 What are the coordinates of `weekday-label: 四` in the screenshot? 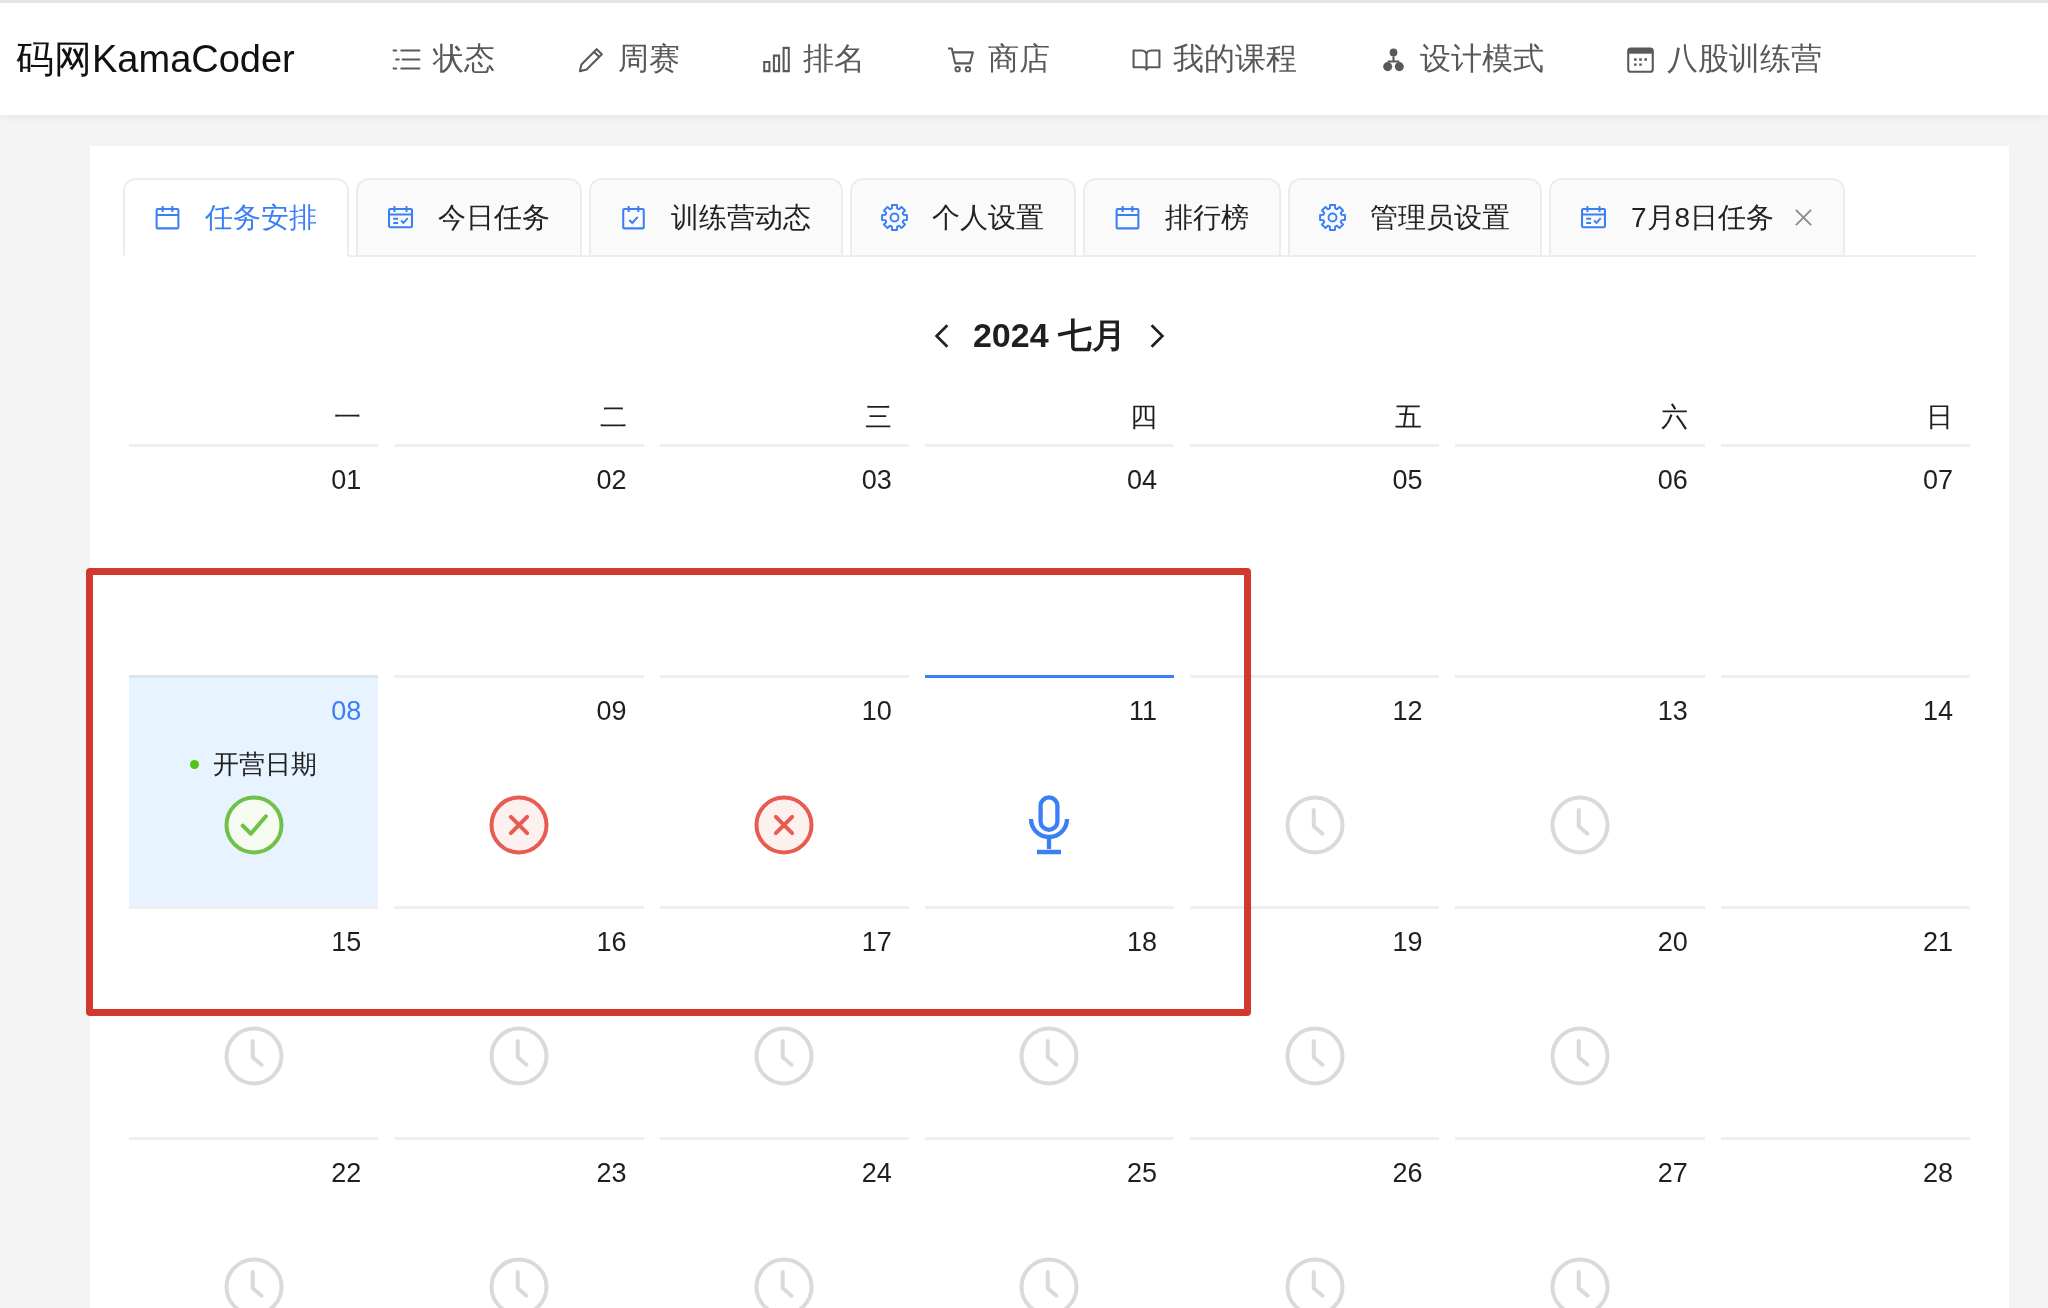 It's located at (1144, 417).